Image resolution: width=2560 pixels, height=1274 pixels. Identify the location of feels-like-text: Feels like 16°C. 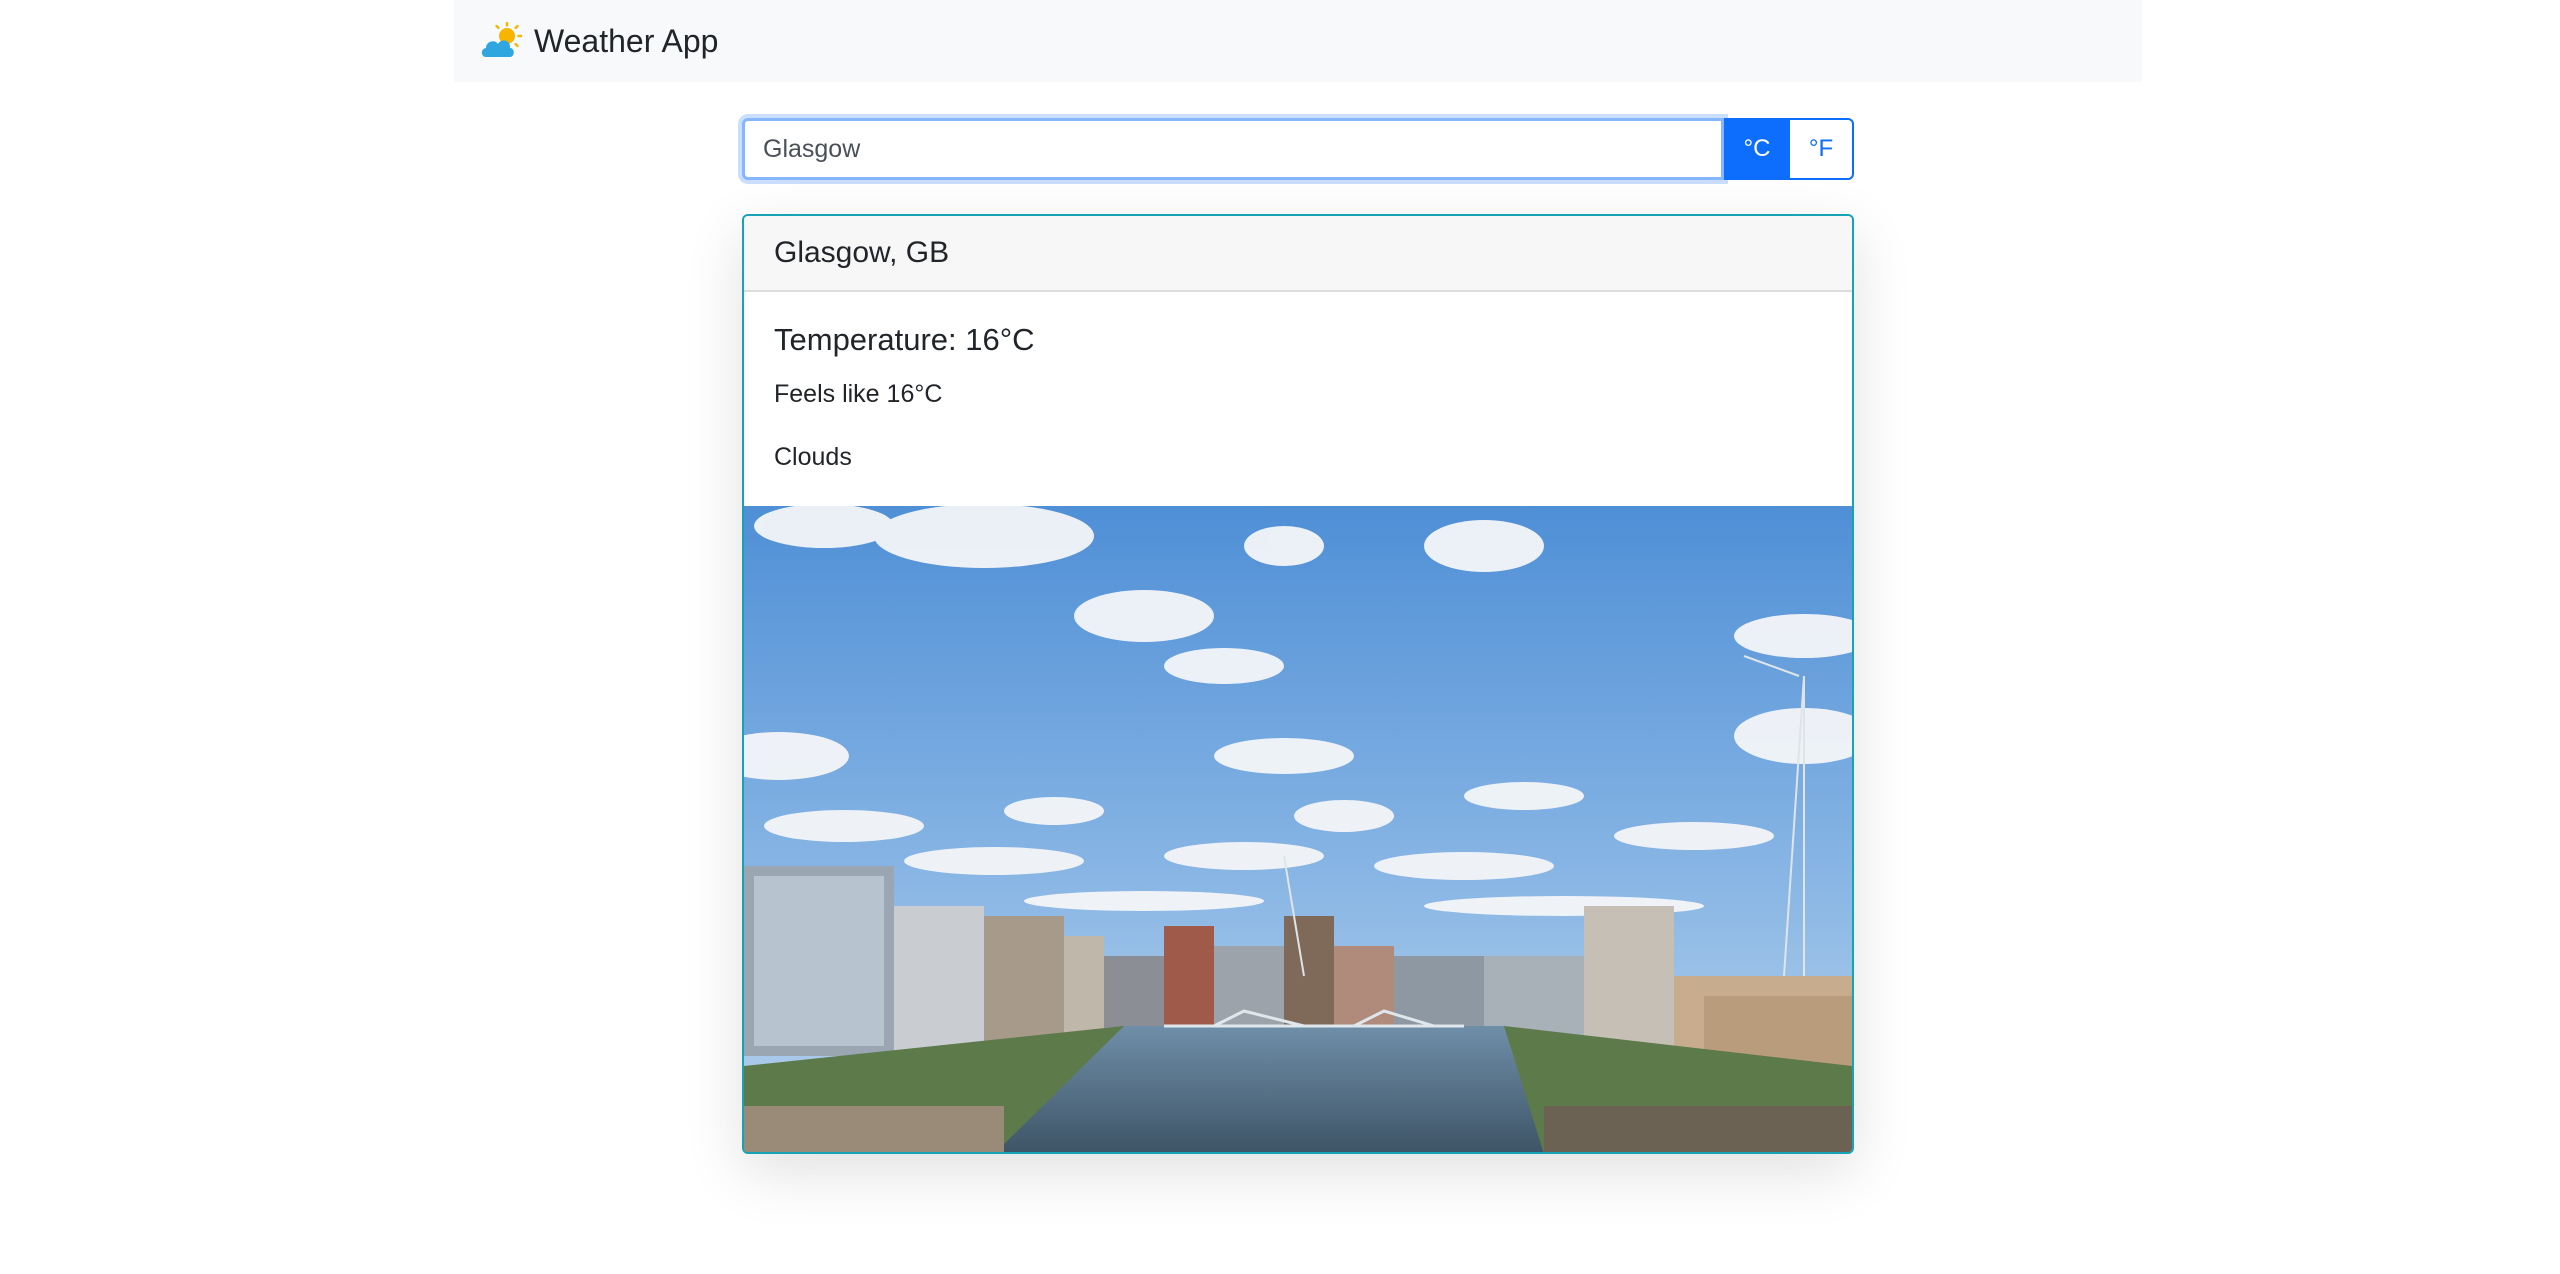
(858, 394).